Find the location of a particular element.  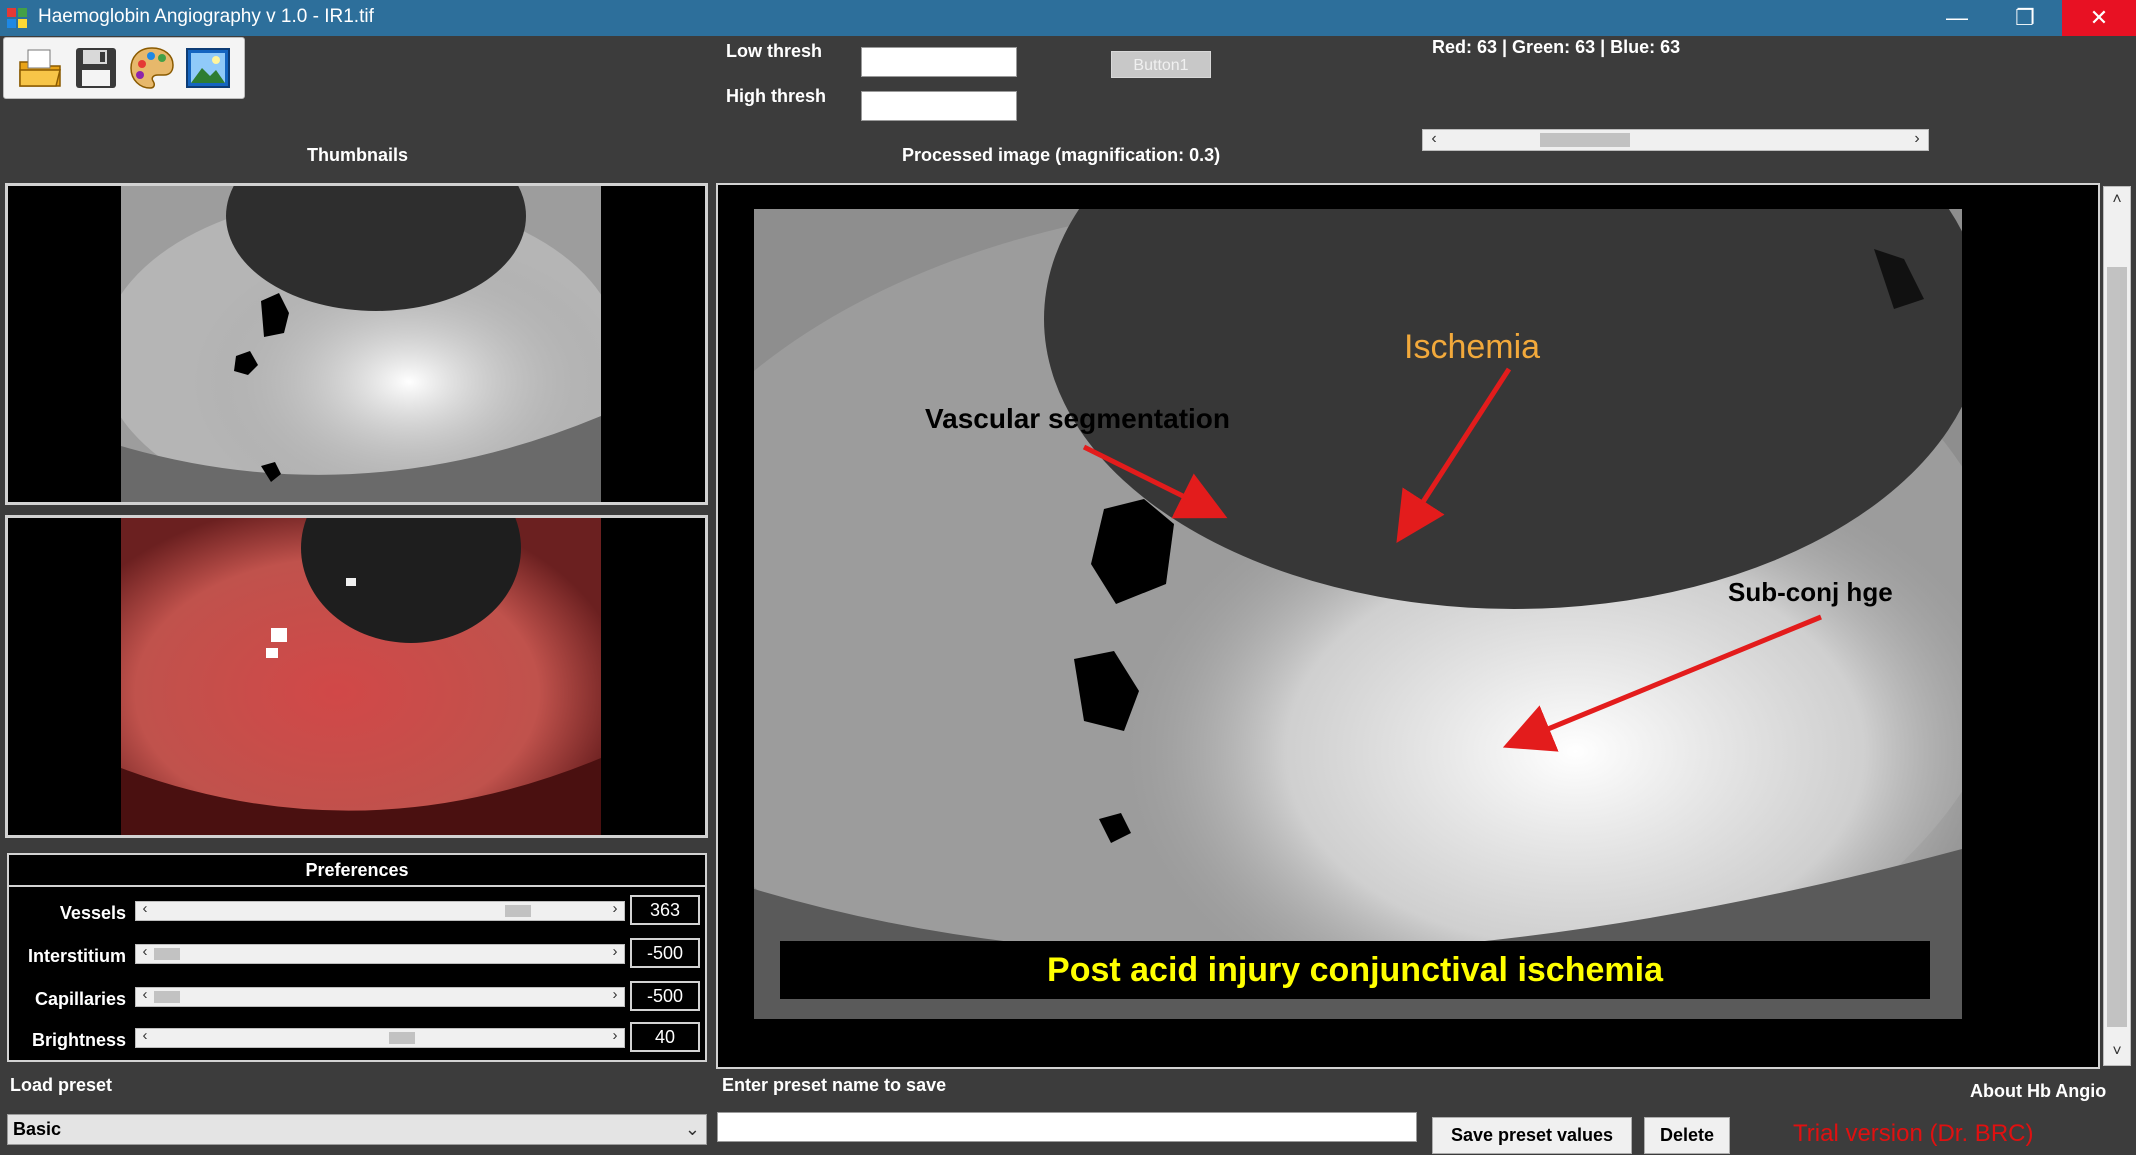

app-icon is located at coordinates (17, 18).